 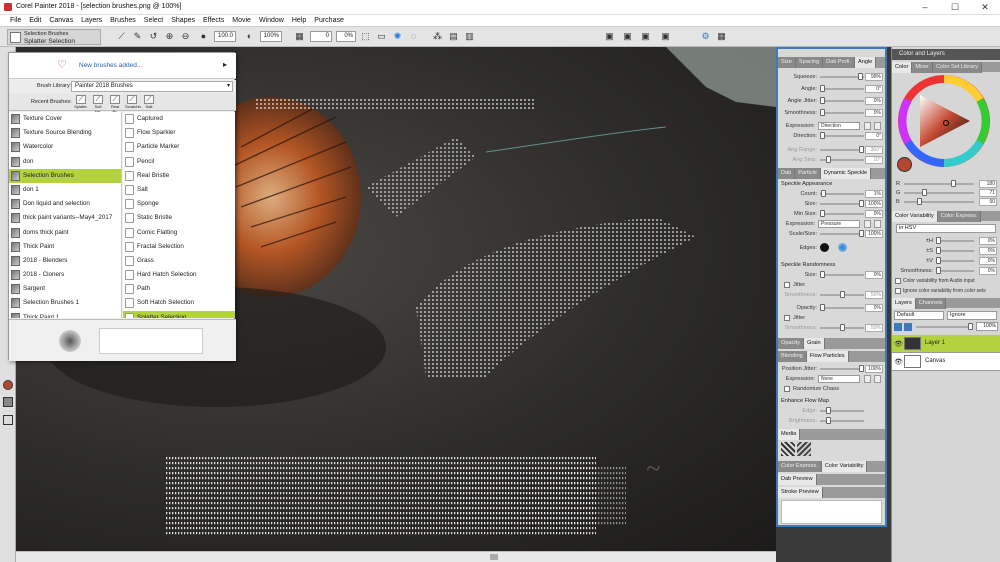 What do you see at coordinates (133, 102) in the screenshot?
I see `recent-brush-4: ⟋ Scratchb.` at bounding box center [133, 102].